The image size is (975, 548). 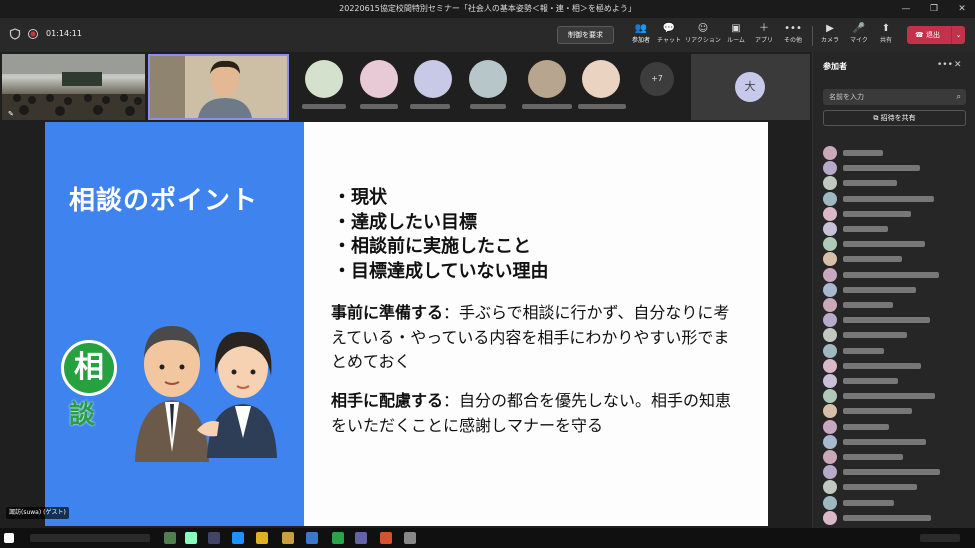 What do you see at coordinates (906, 9) in the screenshot?
I see `minimize-button: —` at bounding box center [906, 9].